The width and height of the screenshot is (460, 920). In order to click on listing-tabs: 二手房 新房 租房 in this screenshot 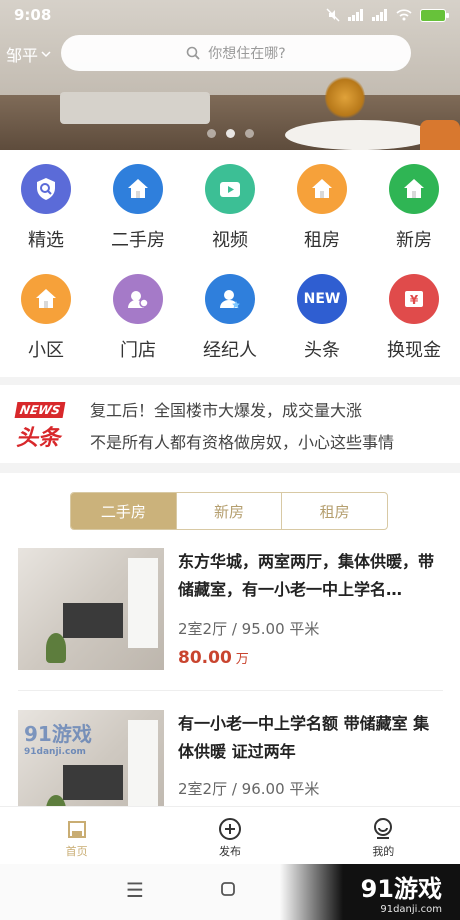, I will do `click(229, 511)`.